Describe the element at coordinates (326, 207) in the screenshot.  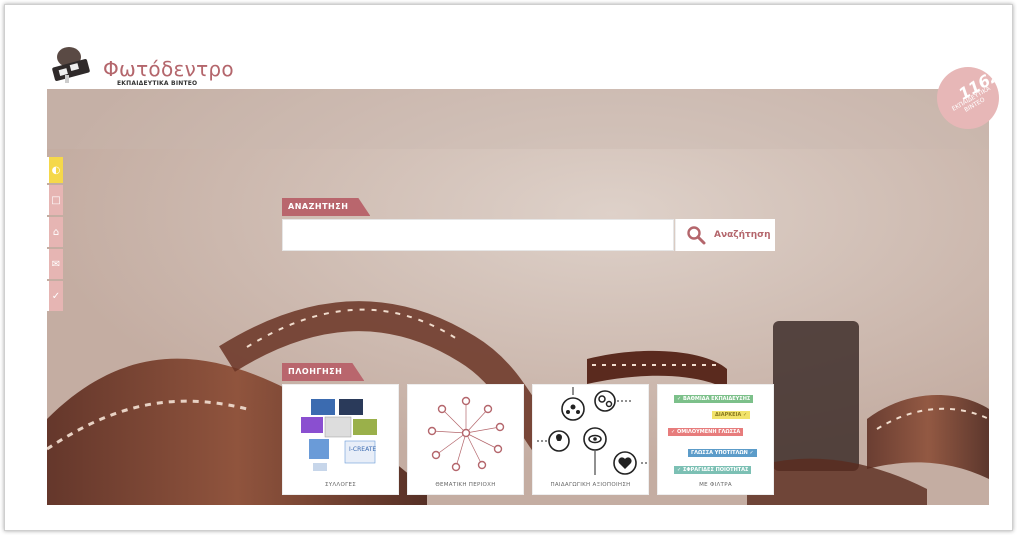
I see `search-section-label: ΑΝΑΖΗΤΗΣΗ` at that location.